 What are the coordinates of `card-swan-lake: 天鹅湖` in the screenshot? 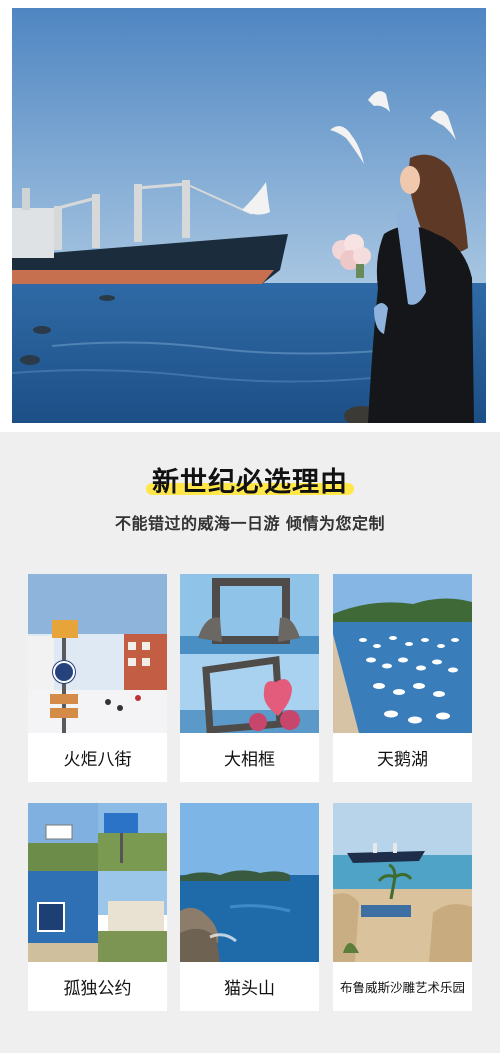 It's located at (402, 678).